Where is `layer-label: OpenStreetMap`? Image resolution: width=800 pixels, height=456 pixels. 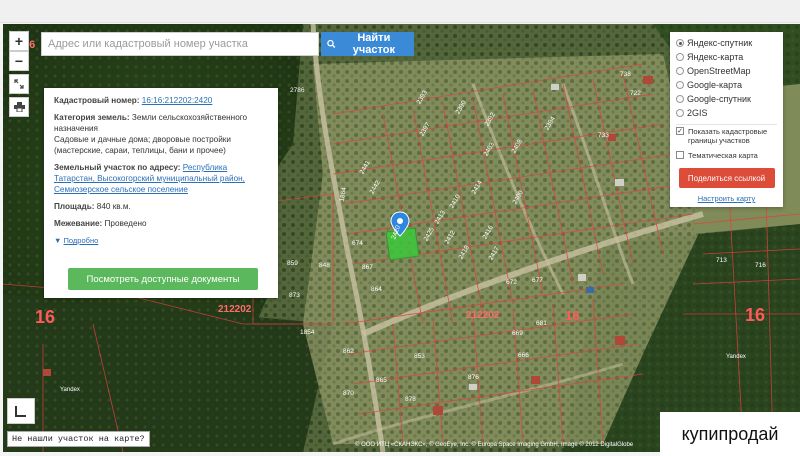
layer-label: OpenStreetMap is located at coordinates (719, 71).